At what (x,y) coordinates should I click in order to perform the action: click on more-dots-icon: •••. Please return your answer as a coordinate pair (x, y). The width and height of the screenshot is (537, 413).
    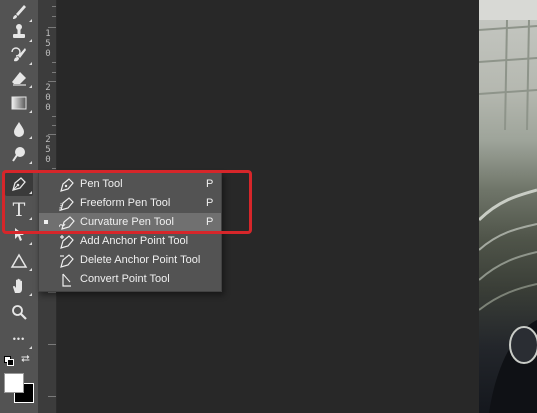
    Looking at the image, I should click on (19, 339).